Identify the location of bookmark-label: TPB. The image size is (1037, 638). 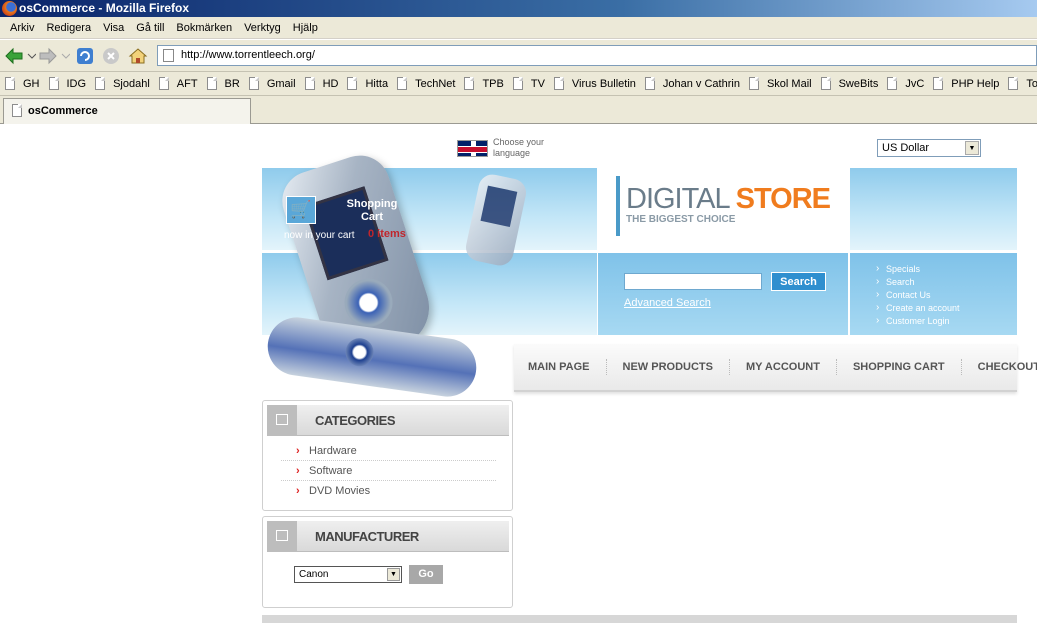
(493, 83).